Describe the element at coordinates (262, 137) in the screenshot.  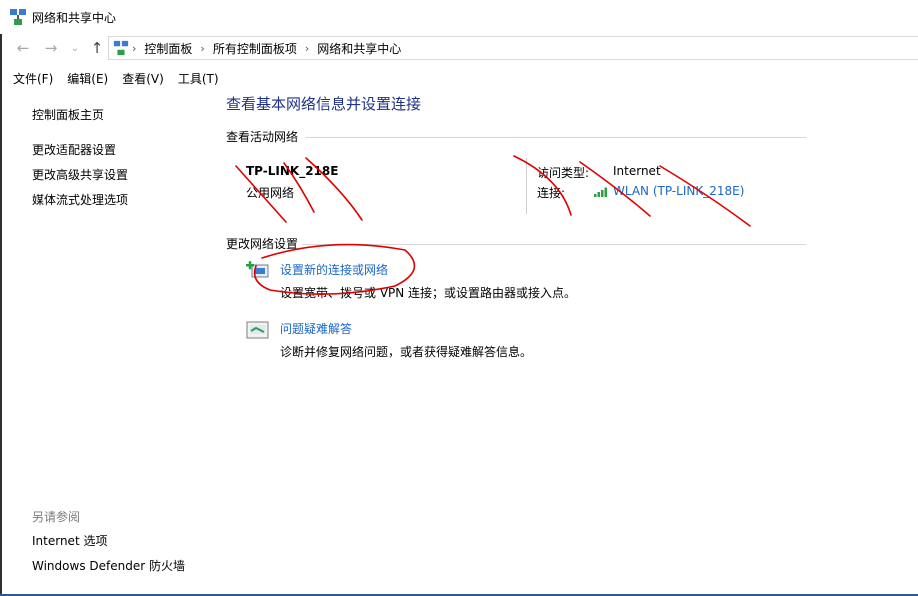
I see `active-networks-title: 查看活动网络` at that location.